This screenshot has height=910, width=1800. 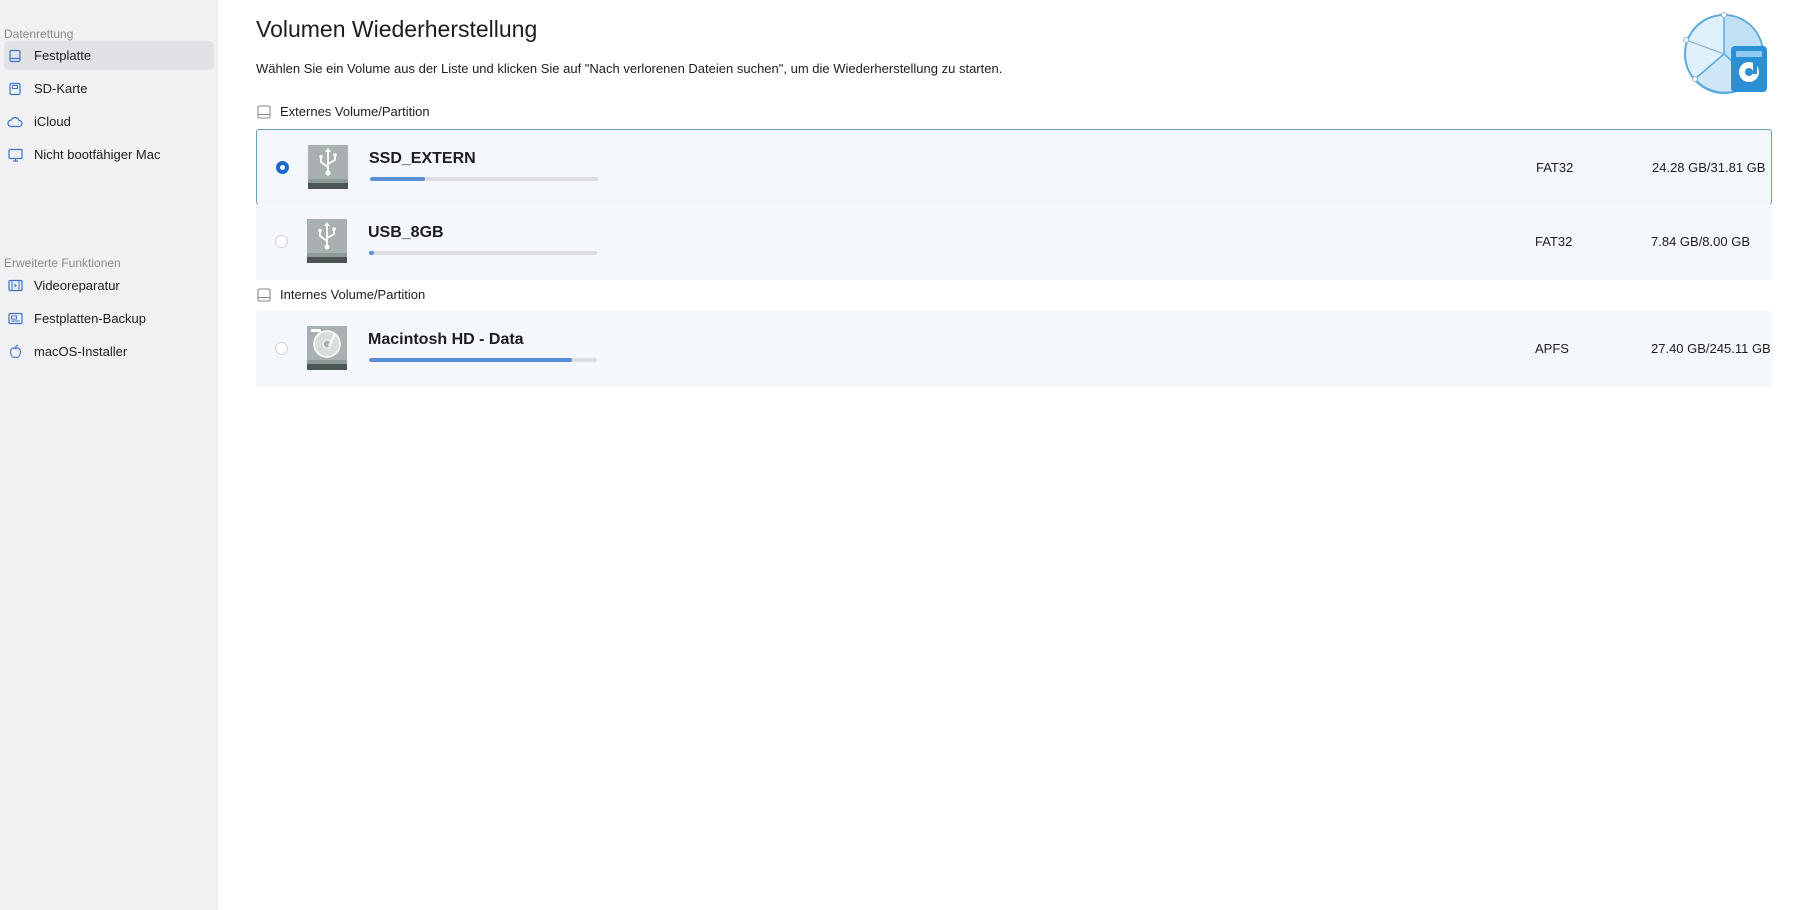 I want to click on sidebar-item-sd-karte: SD-Karte, so click(x=109, y=88).